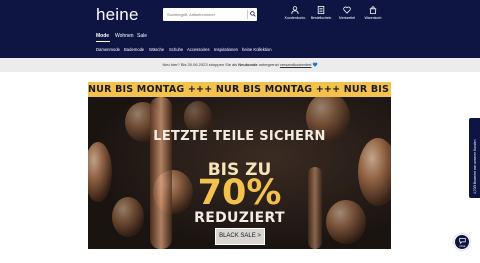 This screenshot has width=480, height=263. What do you see at coordinates (142, 36) in the screenshot?
I see `tab-sale: Sale` at bounding box center [142, 36].